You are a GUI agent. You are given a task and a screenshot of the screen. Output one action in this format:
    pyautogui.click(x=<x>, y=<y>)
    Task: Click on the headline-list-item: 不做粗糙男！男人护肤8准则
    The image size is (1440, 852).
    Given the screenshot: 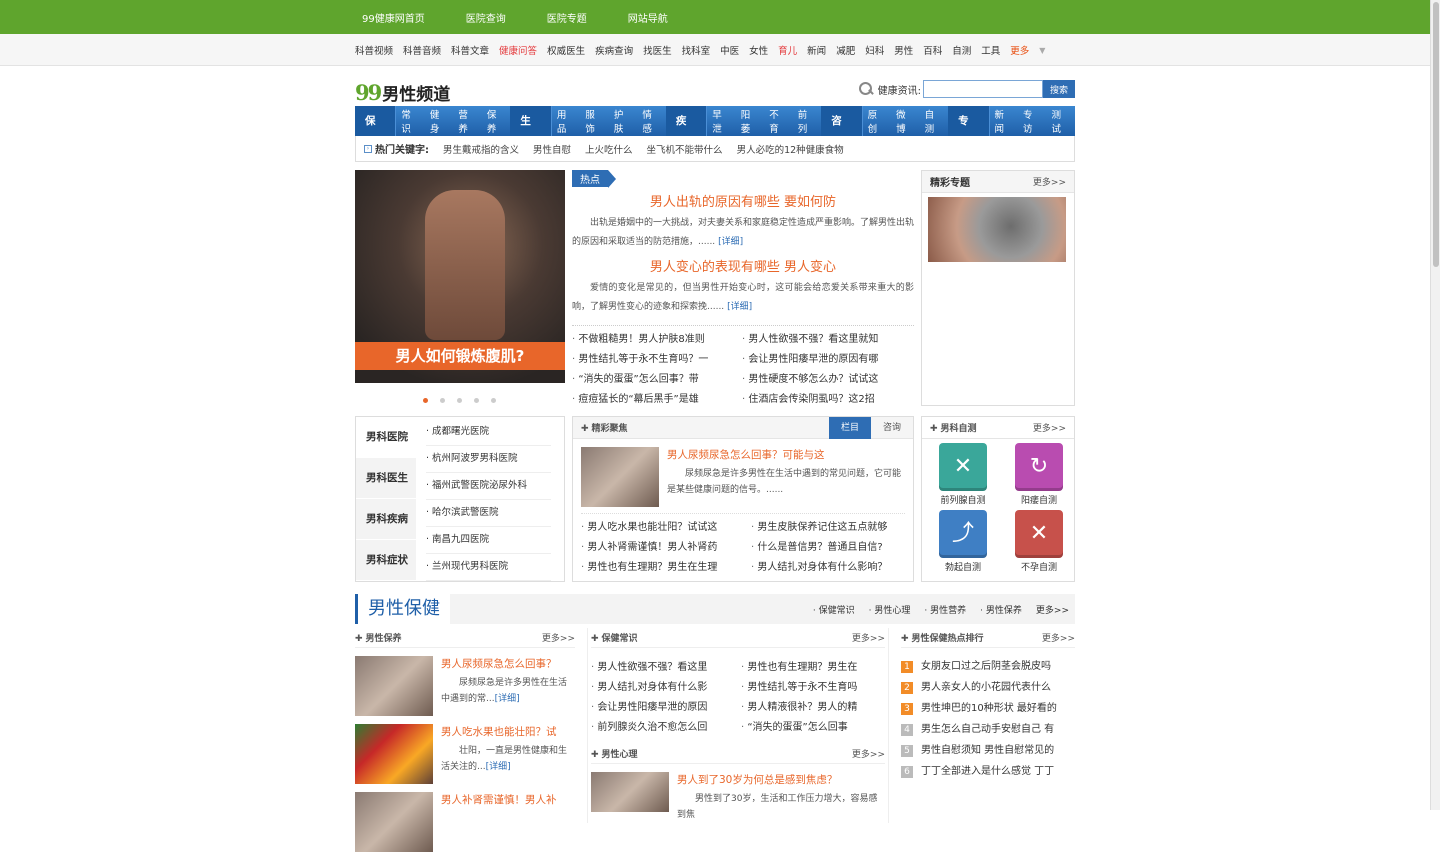 What is the action you would take?
    pyautogui.click(x=657, y=340)
    